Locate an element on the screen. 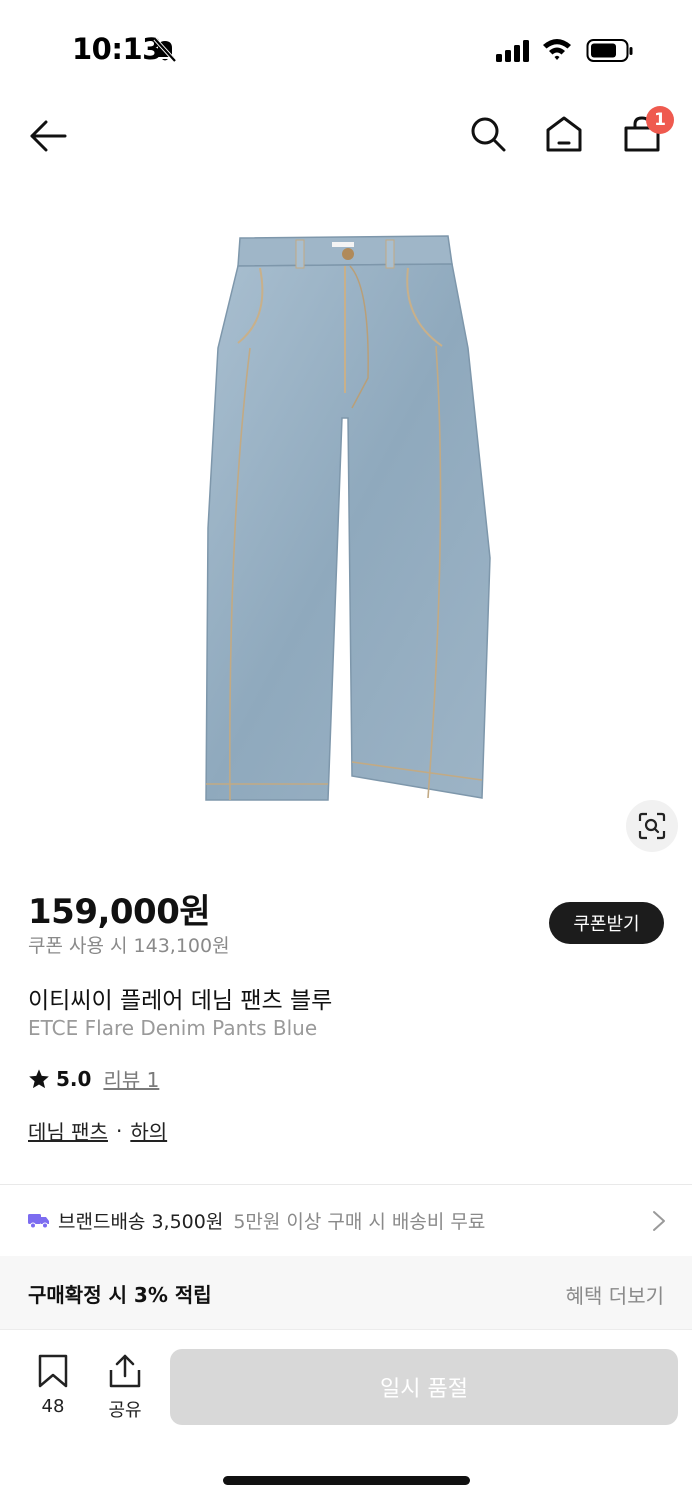  shipping-fee: 브랜드배송 3,500원 is located at coordinates (141, 1221).